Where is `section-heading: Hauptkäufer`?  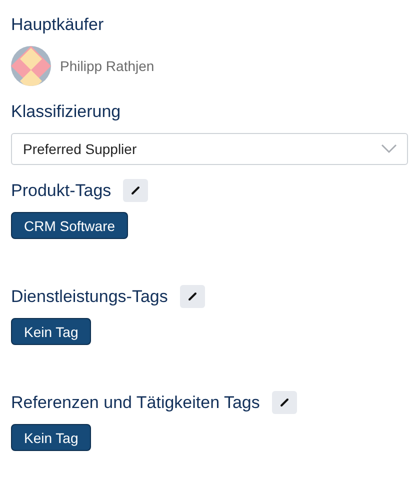
section-heading: Hauptkäufer is located at coordinates (58, 25).